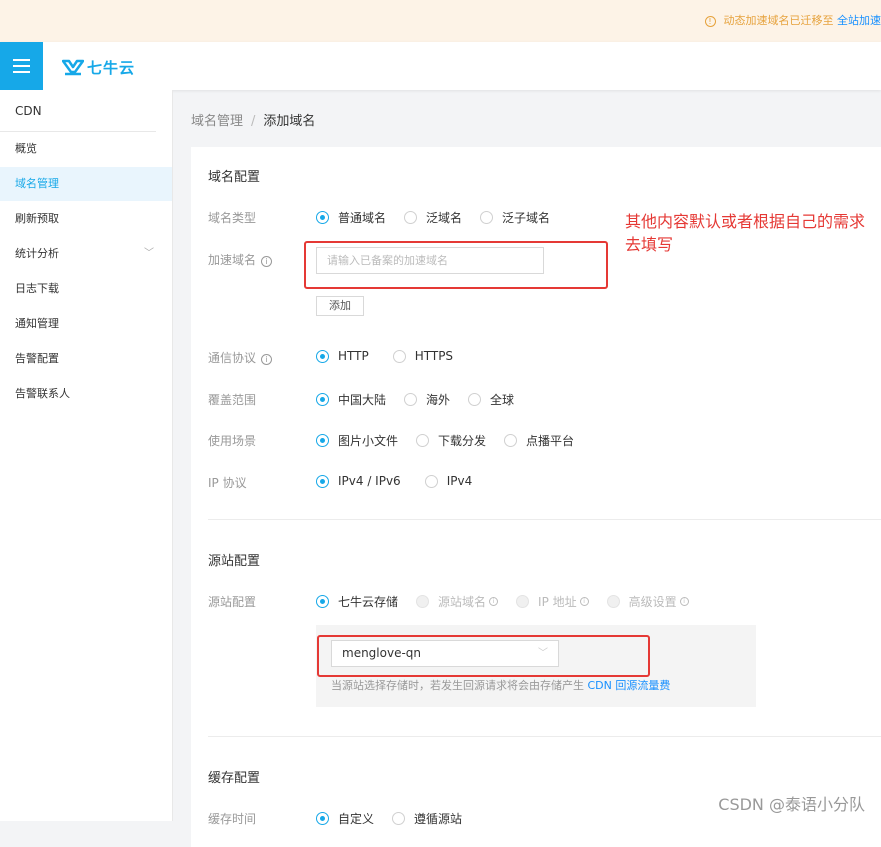  I want to click on radio-ipv4: IPv4, so click(449, 481).